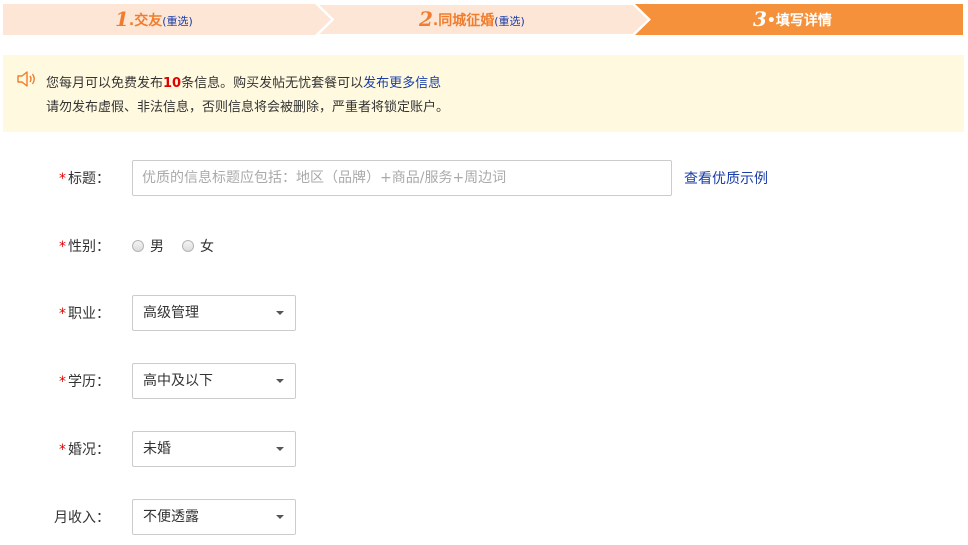  I want to click on step-1-redo-link: (重选), so click(177, 21).